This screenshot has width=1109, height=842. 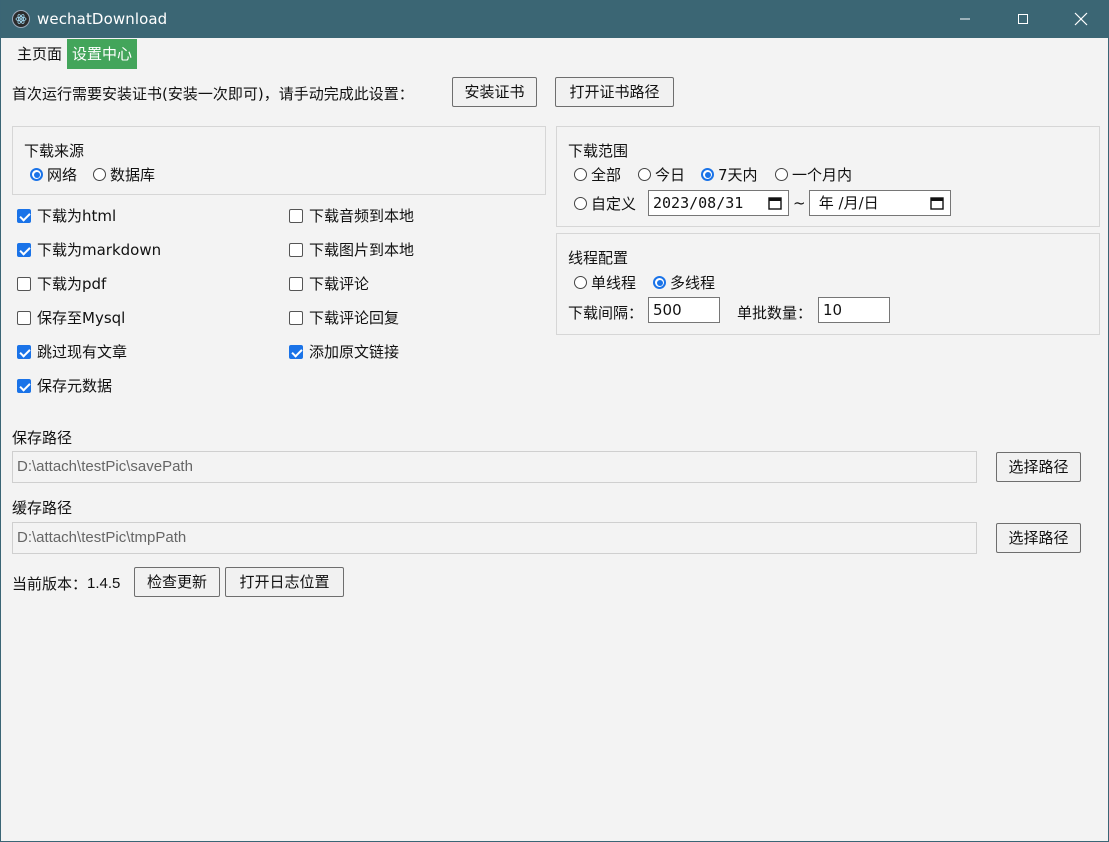 What do you see at coordinates (284, 582) in the screenshot?
I see `open-log-button: 打开日志位置` at bounding box center [284, 582].